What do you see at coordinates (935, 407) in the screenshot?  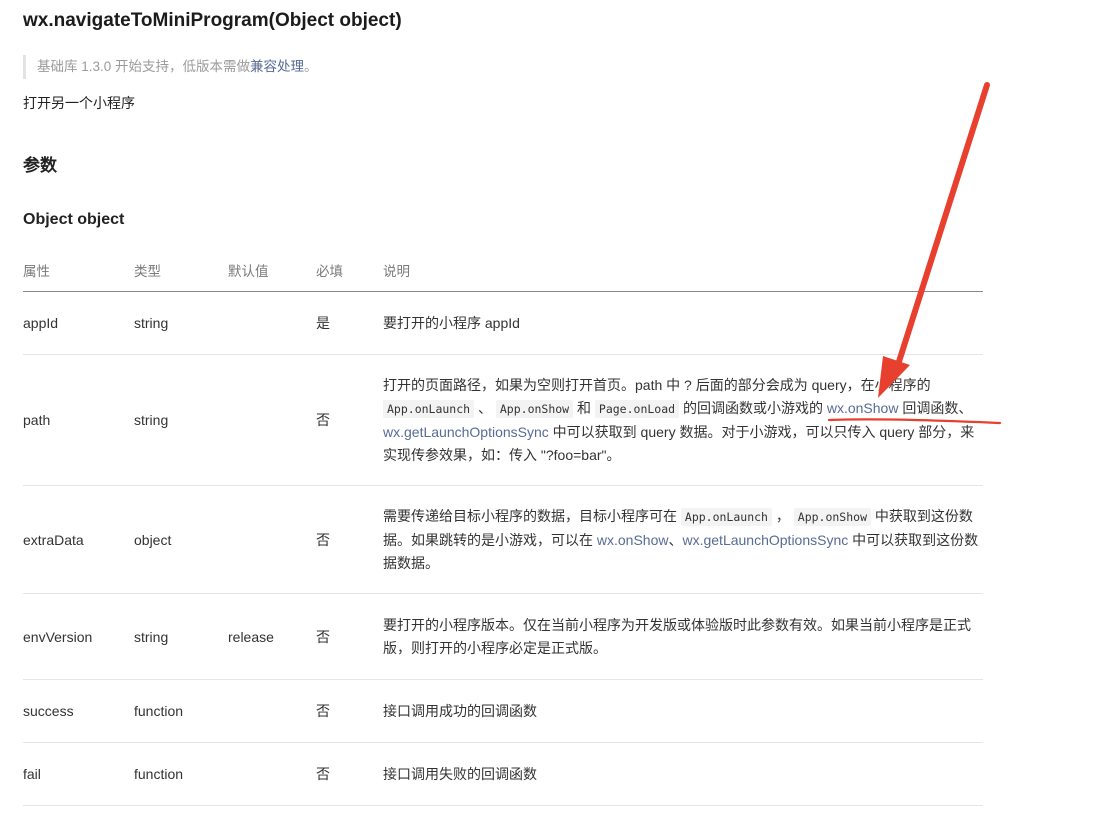 I see `description-text: 回调函数、` at bounding box center [935, 407].